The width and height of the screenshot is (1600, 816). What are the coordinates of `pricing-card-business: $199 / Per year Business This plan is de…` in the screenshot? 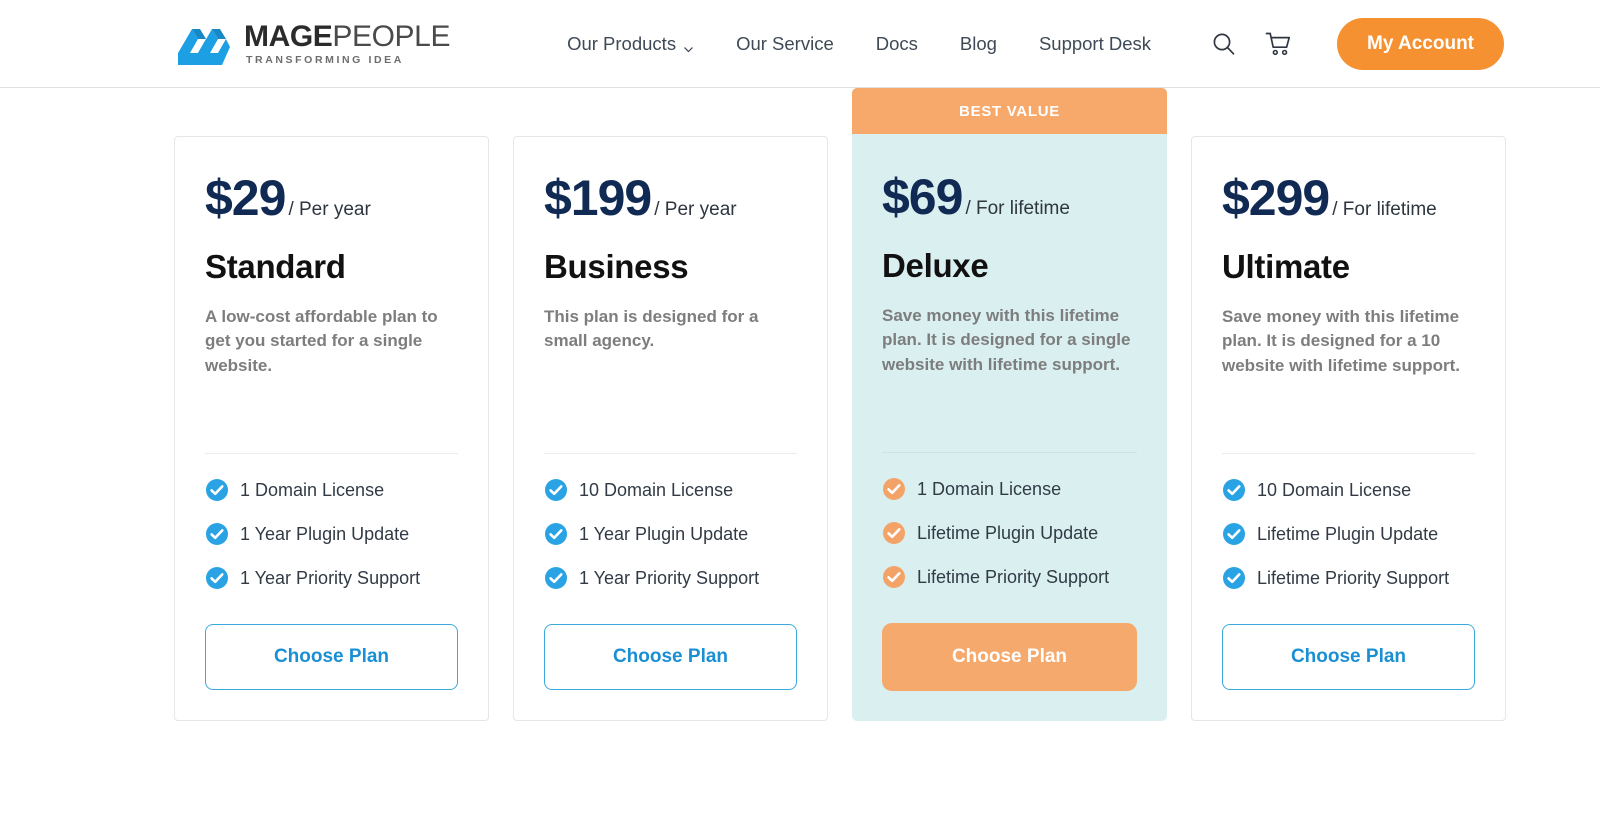 It's located at (670, 428).